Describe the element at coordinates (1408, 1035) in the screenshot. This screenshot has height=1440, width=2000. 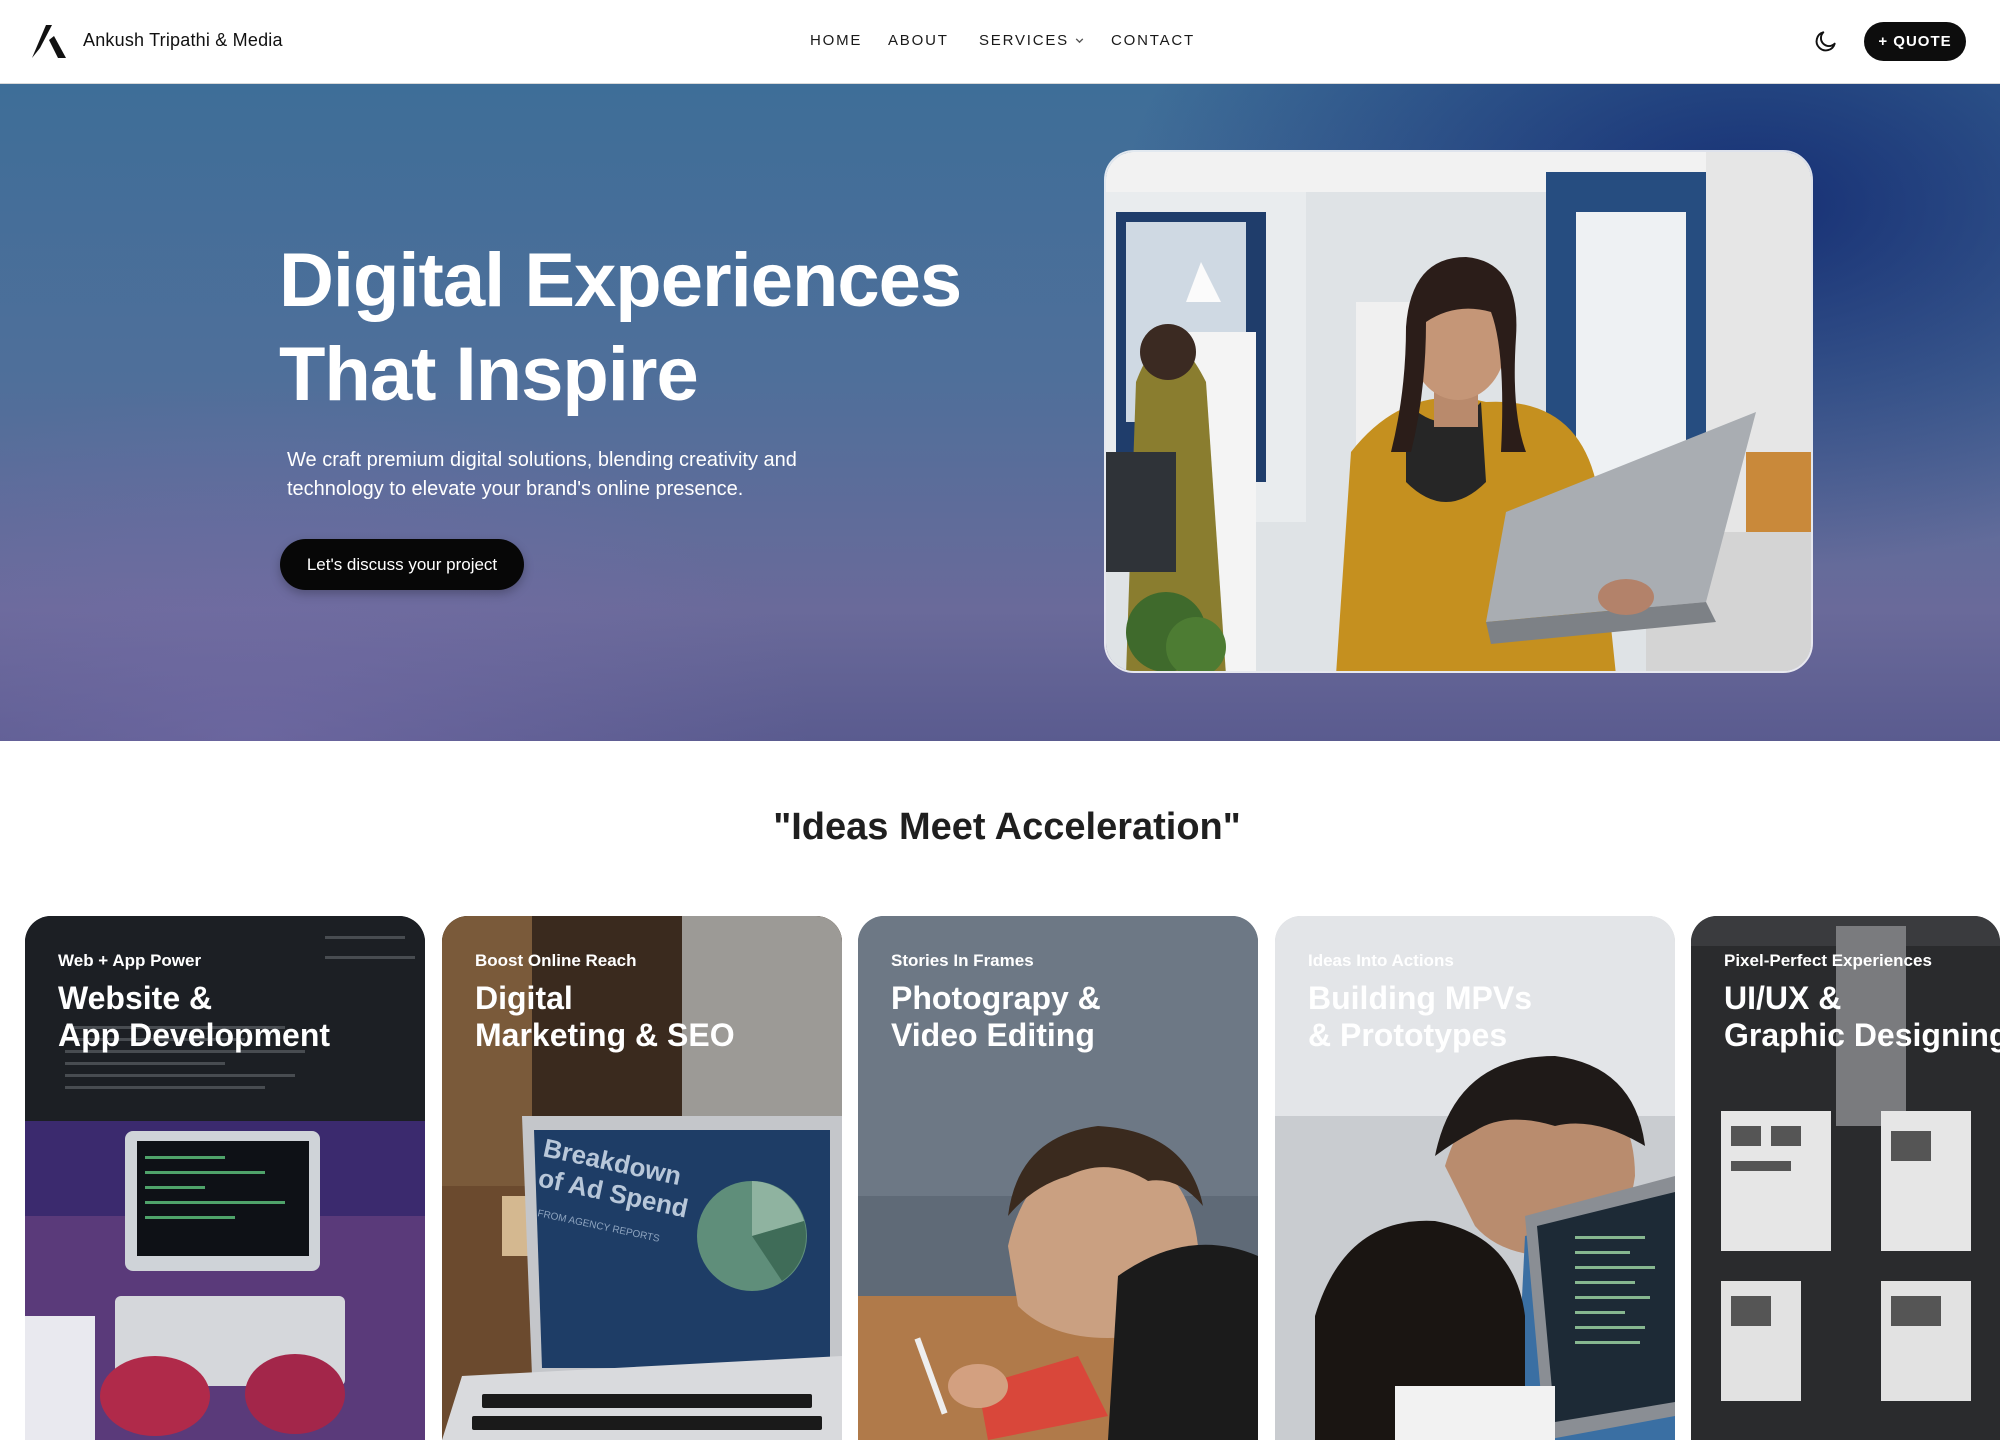
I see `card-title-line-2: & Prototypes` at that location.